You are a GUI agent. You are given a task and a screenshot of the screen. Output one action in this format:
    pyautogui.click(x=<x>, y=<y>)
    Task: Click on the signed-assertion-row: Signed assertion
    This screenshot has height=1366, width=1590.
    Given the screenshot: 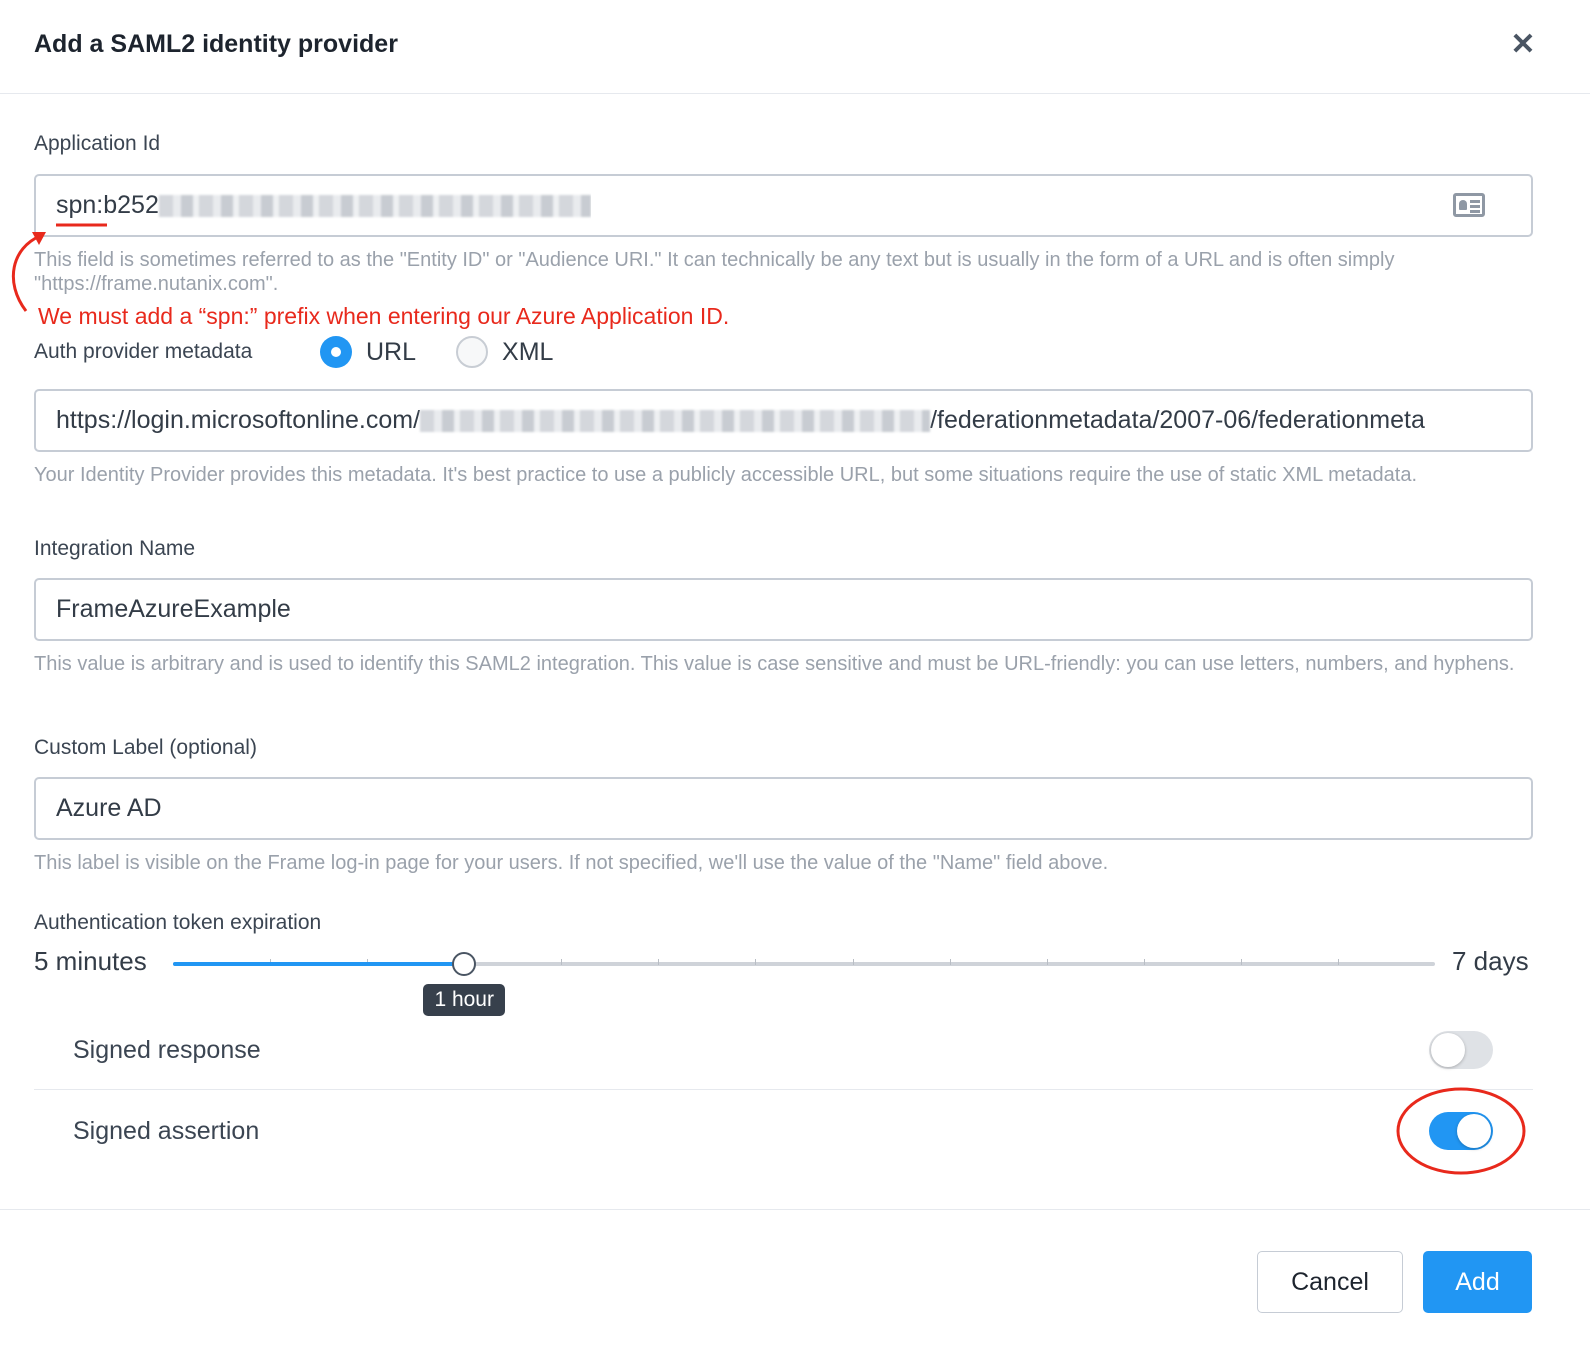 What is the action you would take?
    pyautogui.click(x=783, y=1131)
    